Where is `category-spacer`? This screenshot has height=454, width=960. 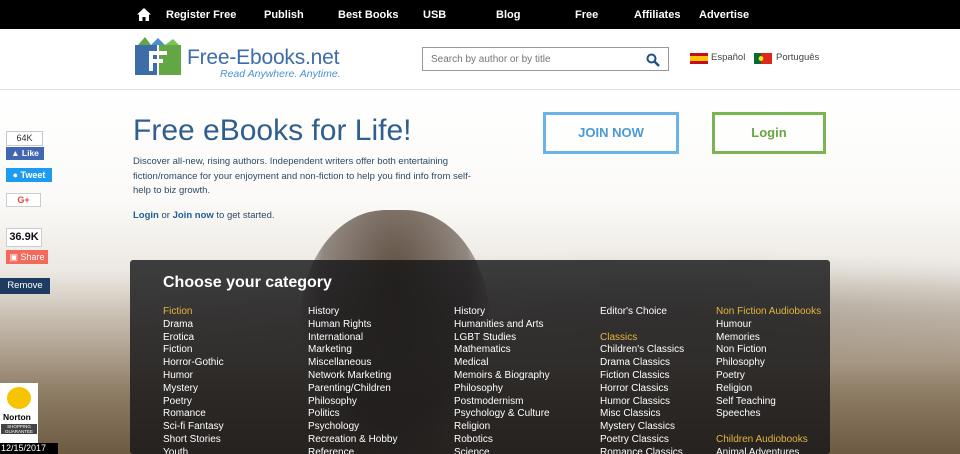
category-spacer is located at coordinates (786, 427).